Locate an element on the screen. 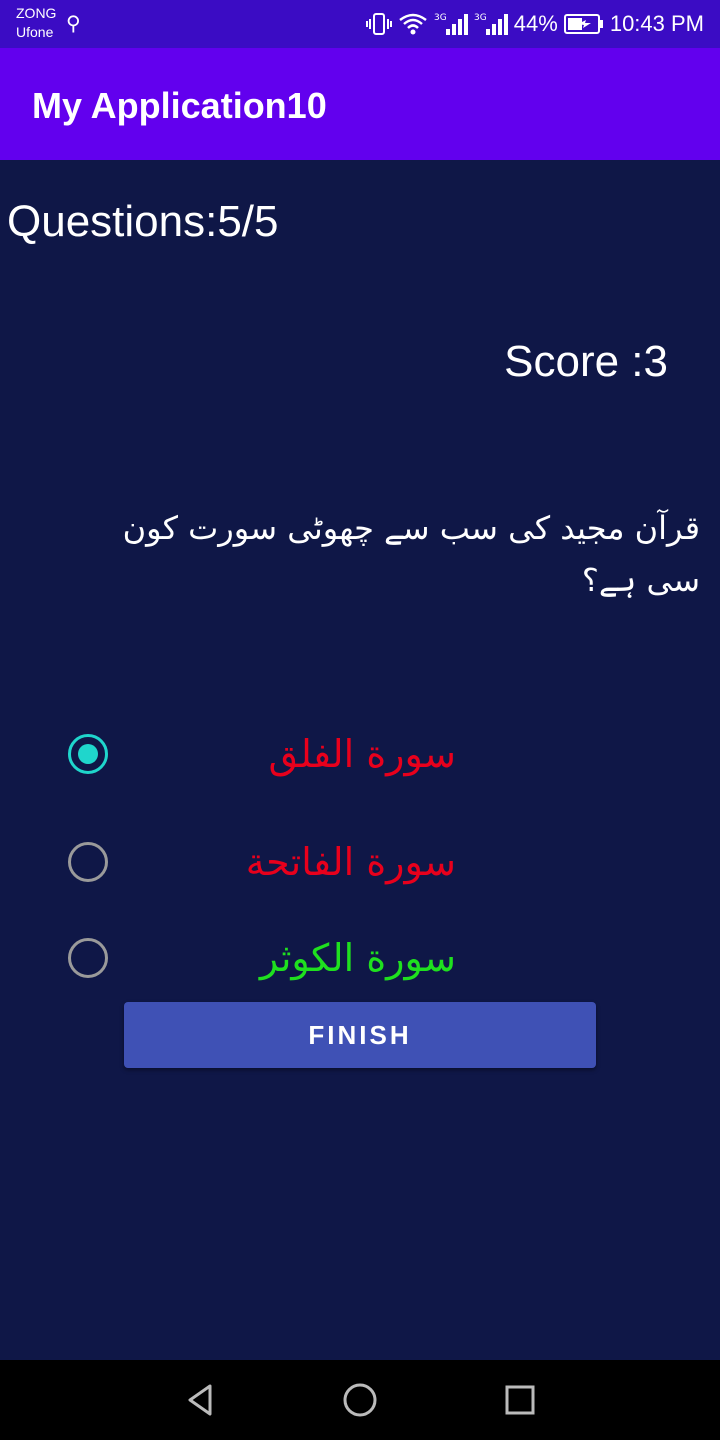  question-text: قرآن مجید کی سب سے چھوٹی سورت کون سی ہے؟ is located at coordinates (411, 554).